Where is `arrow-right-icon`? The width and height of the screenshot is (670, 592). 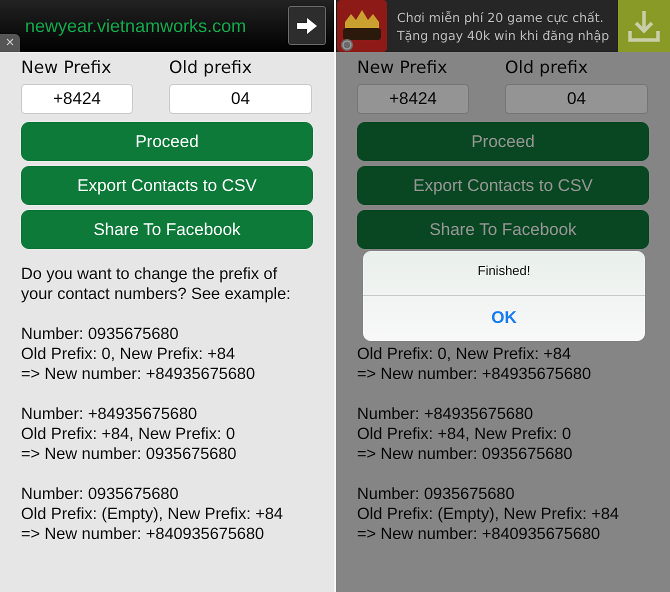
arrow-right-icon is located at coordinates (307, 25).